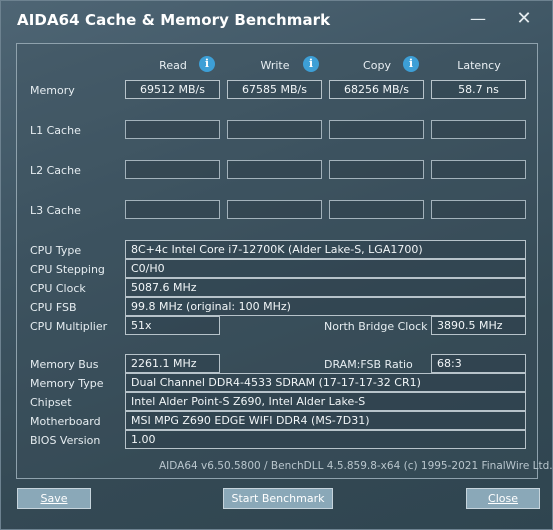 The image size is (553, 530). Describe the element at coordinates (325, 306) in the screenshot. I see `cpu-fsb-value: 99.8 MHz (original: 100 MHz)` at that location.